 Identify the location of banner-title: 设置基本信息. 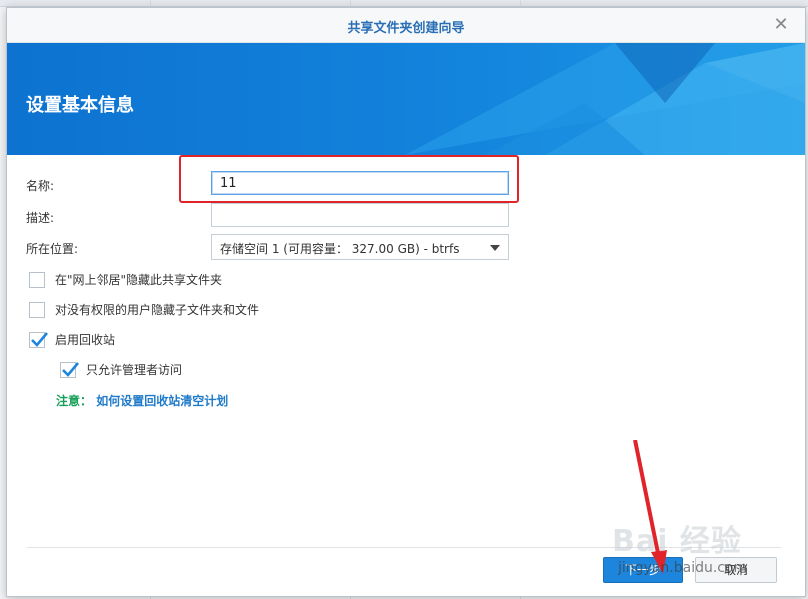
(80, 105).